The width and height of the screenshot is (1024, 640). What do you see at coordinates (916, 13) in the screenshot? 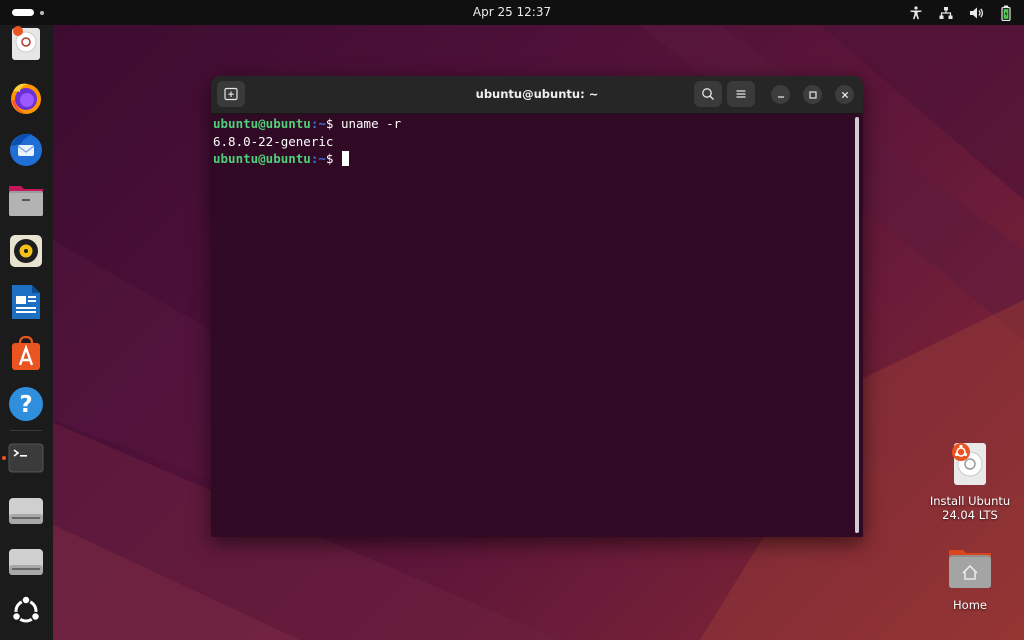
I see `accessibility-icon` at bounding box center [916, 13].